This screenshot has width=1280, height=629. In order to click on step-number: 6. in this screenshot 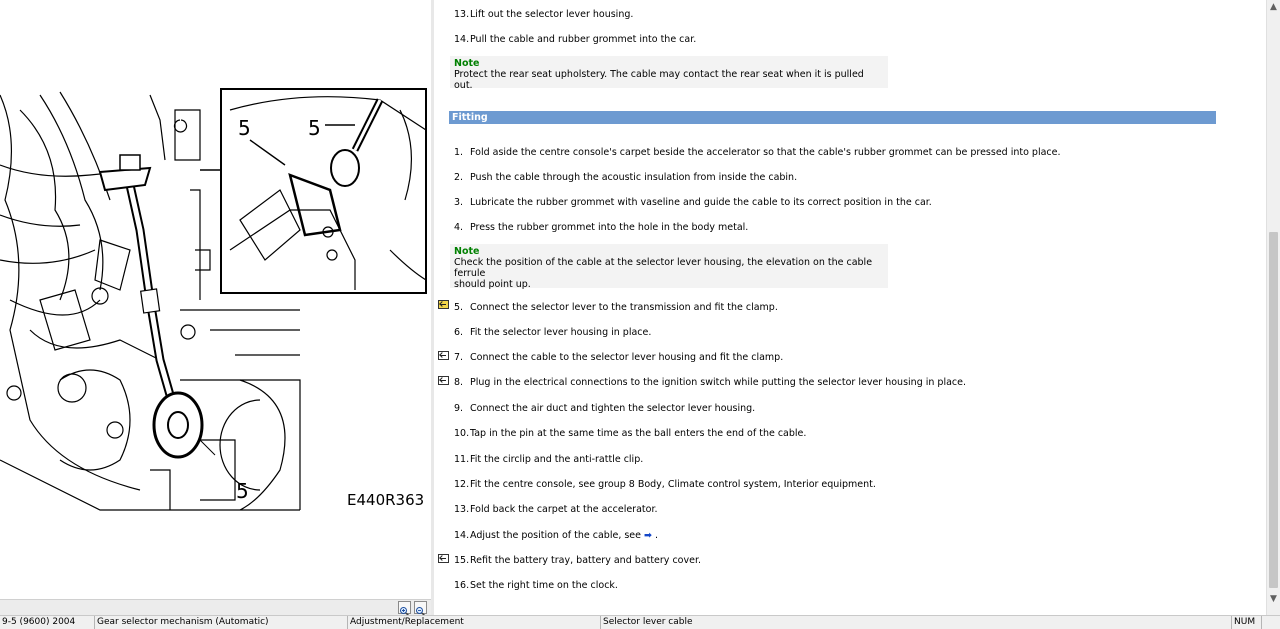, I will do `click(459, 332)`.